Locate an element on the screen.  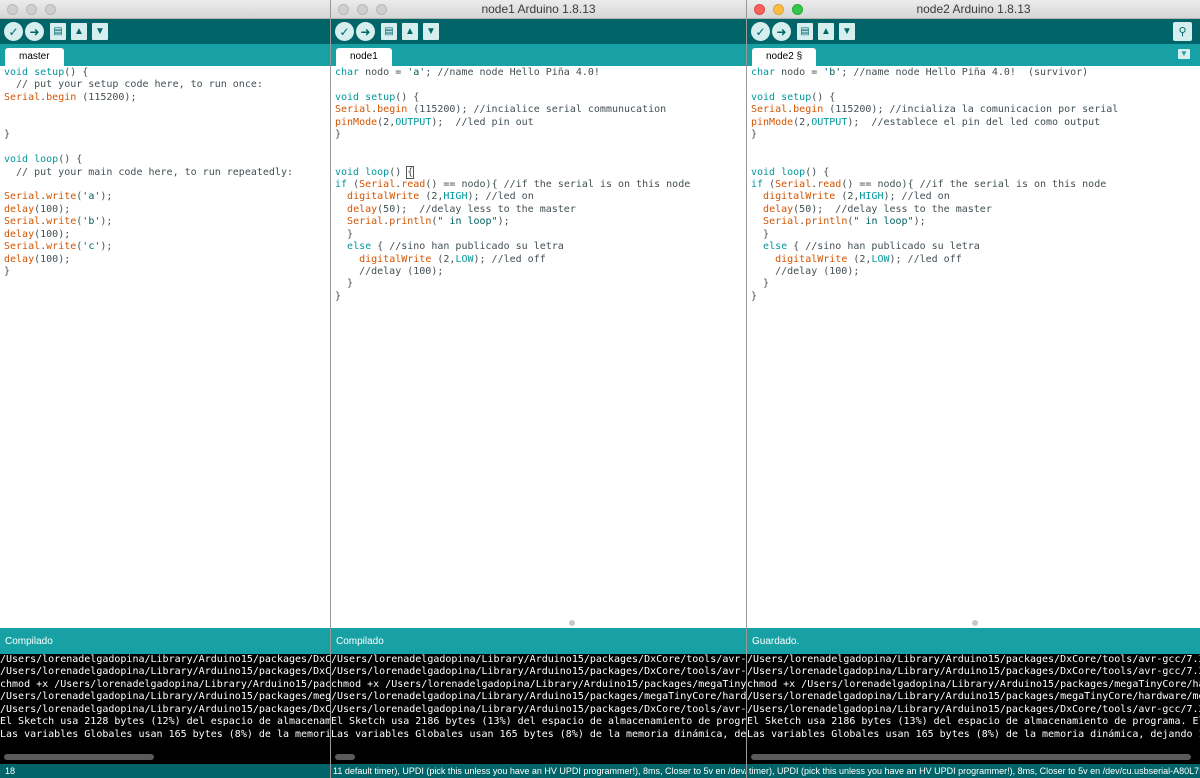
code-token: ); //led on is located at coordinates (500, 197).